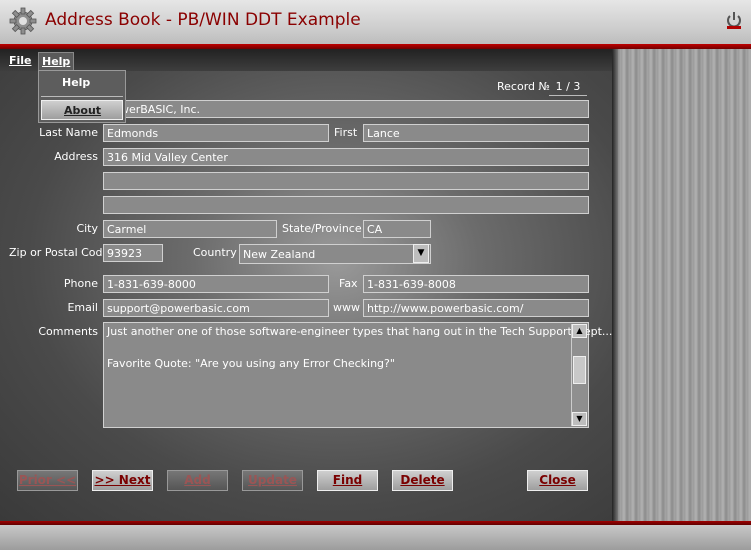 The image size is (751, 550). I want to click on email-field: support@powerbasic.com, so click(216, 308).